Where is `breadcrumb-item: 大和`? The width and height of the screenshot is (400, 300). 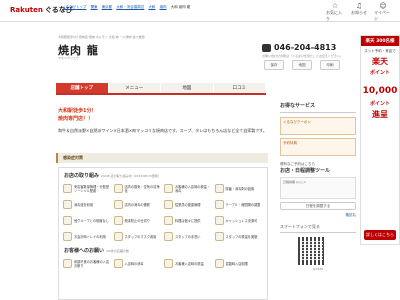
breadcrumb-item: 大和 is located at coordinates (151, 7).